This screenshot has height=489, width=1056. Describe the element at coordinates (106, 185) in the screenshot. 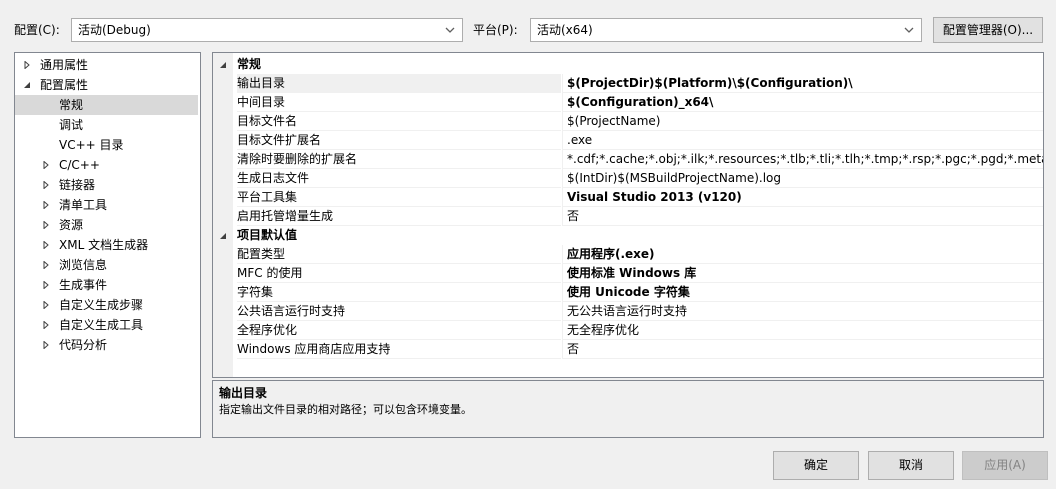

I see `tree-item: 链接器` at that location.